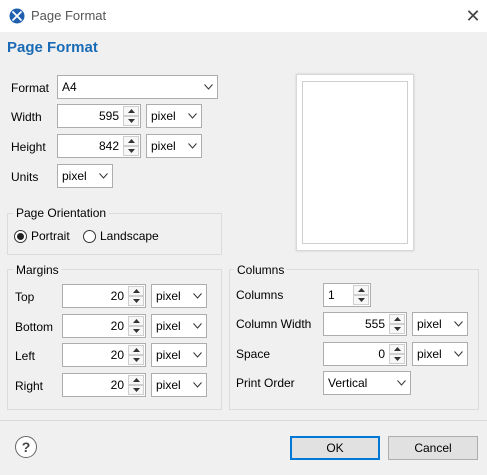 This screenshot has width=487, height=475. I want to click on close-icon: ✕, so click(473, 16).